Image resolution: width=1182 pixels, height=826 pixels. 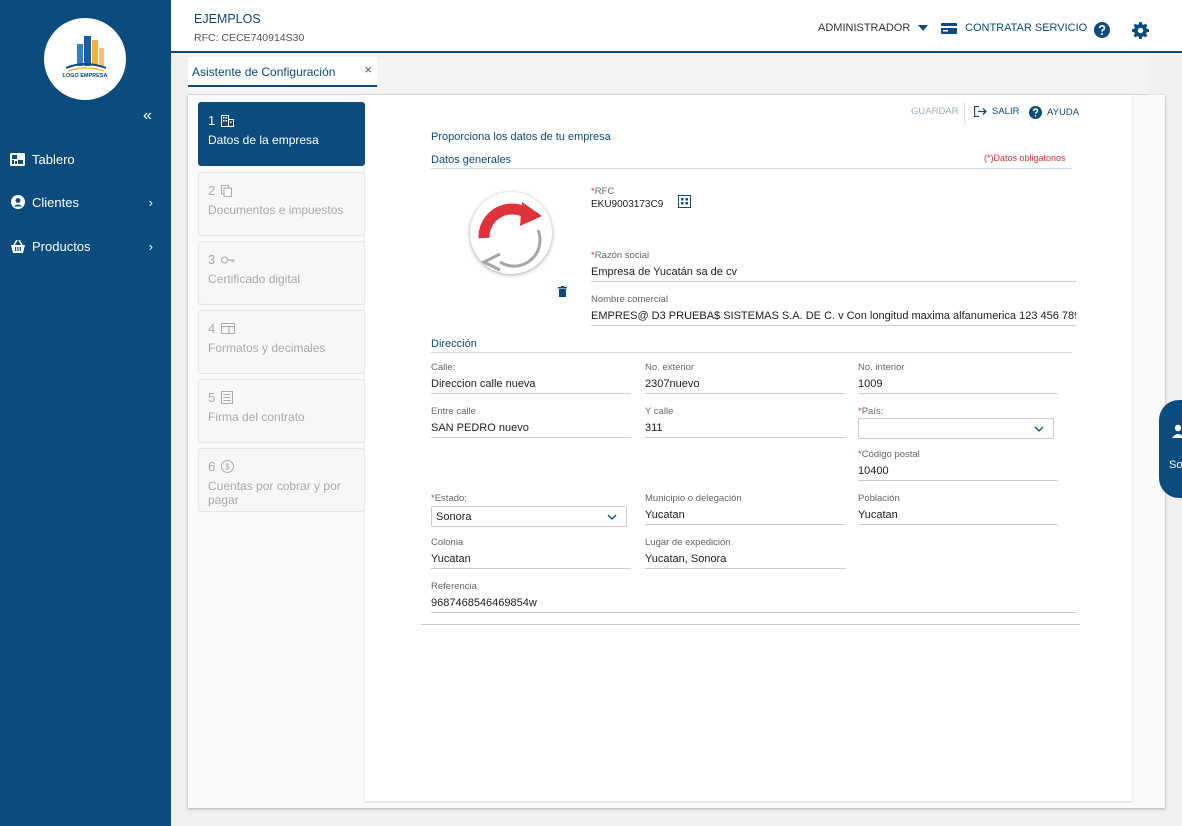 What do you see at coordinates (17, 246) in the screenshot?
I see `shopping-basket-icon` at bounding box center [17, 246].